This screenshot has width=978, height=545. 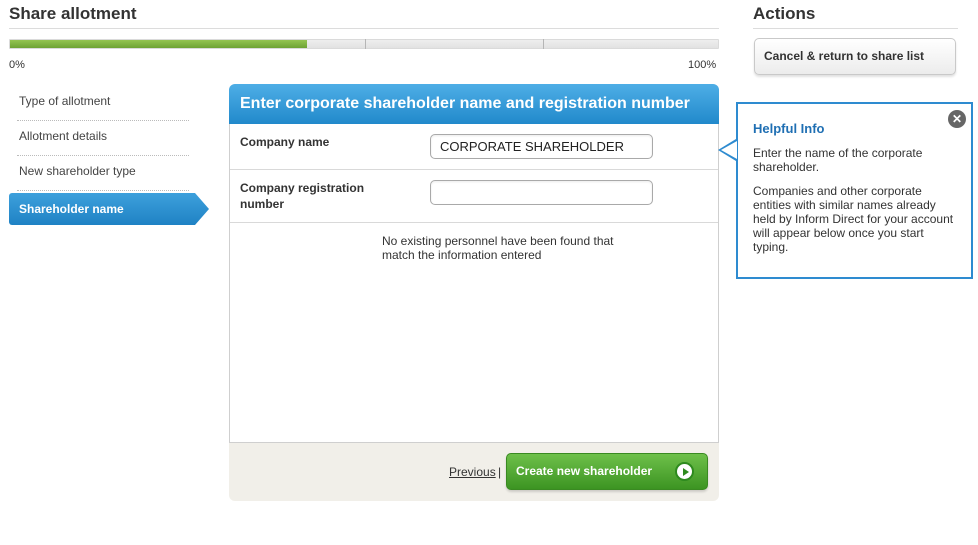 I want to click on play-arrow-icon, so click(x=684, y=471).